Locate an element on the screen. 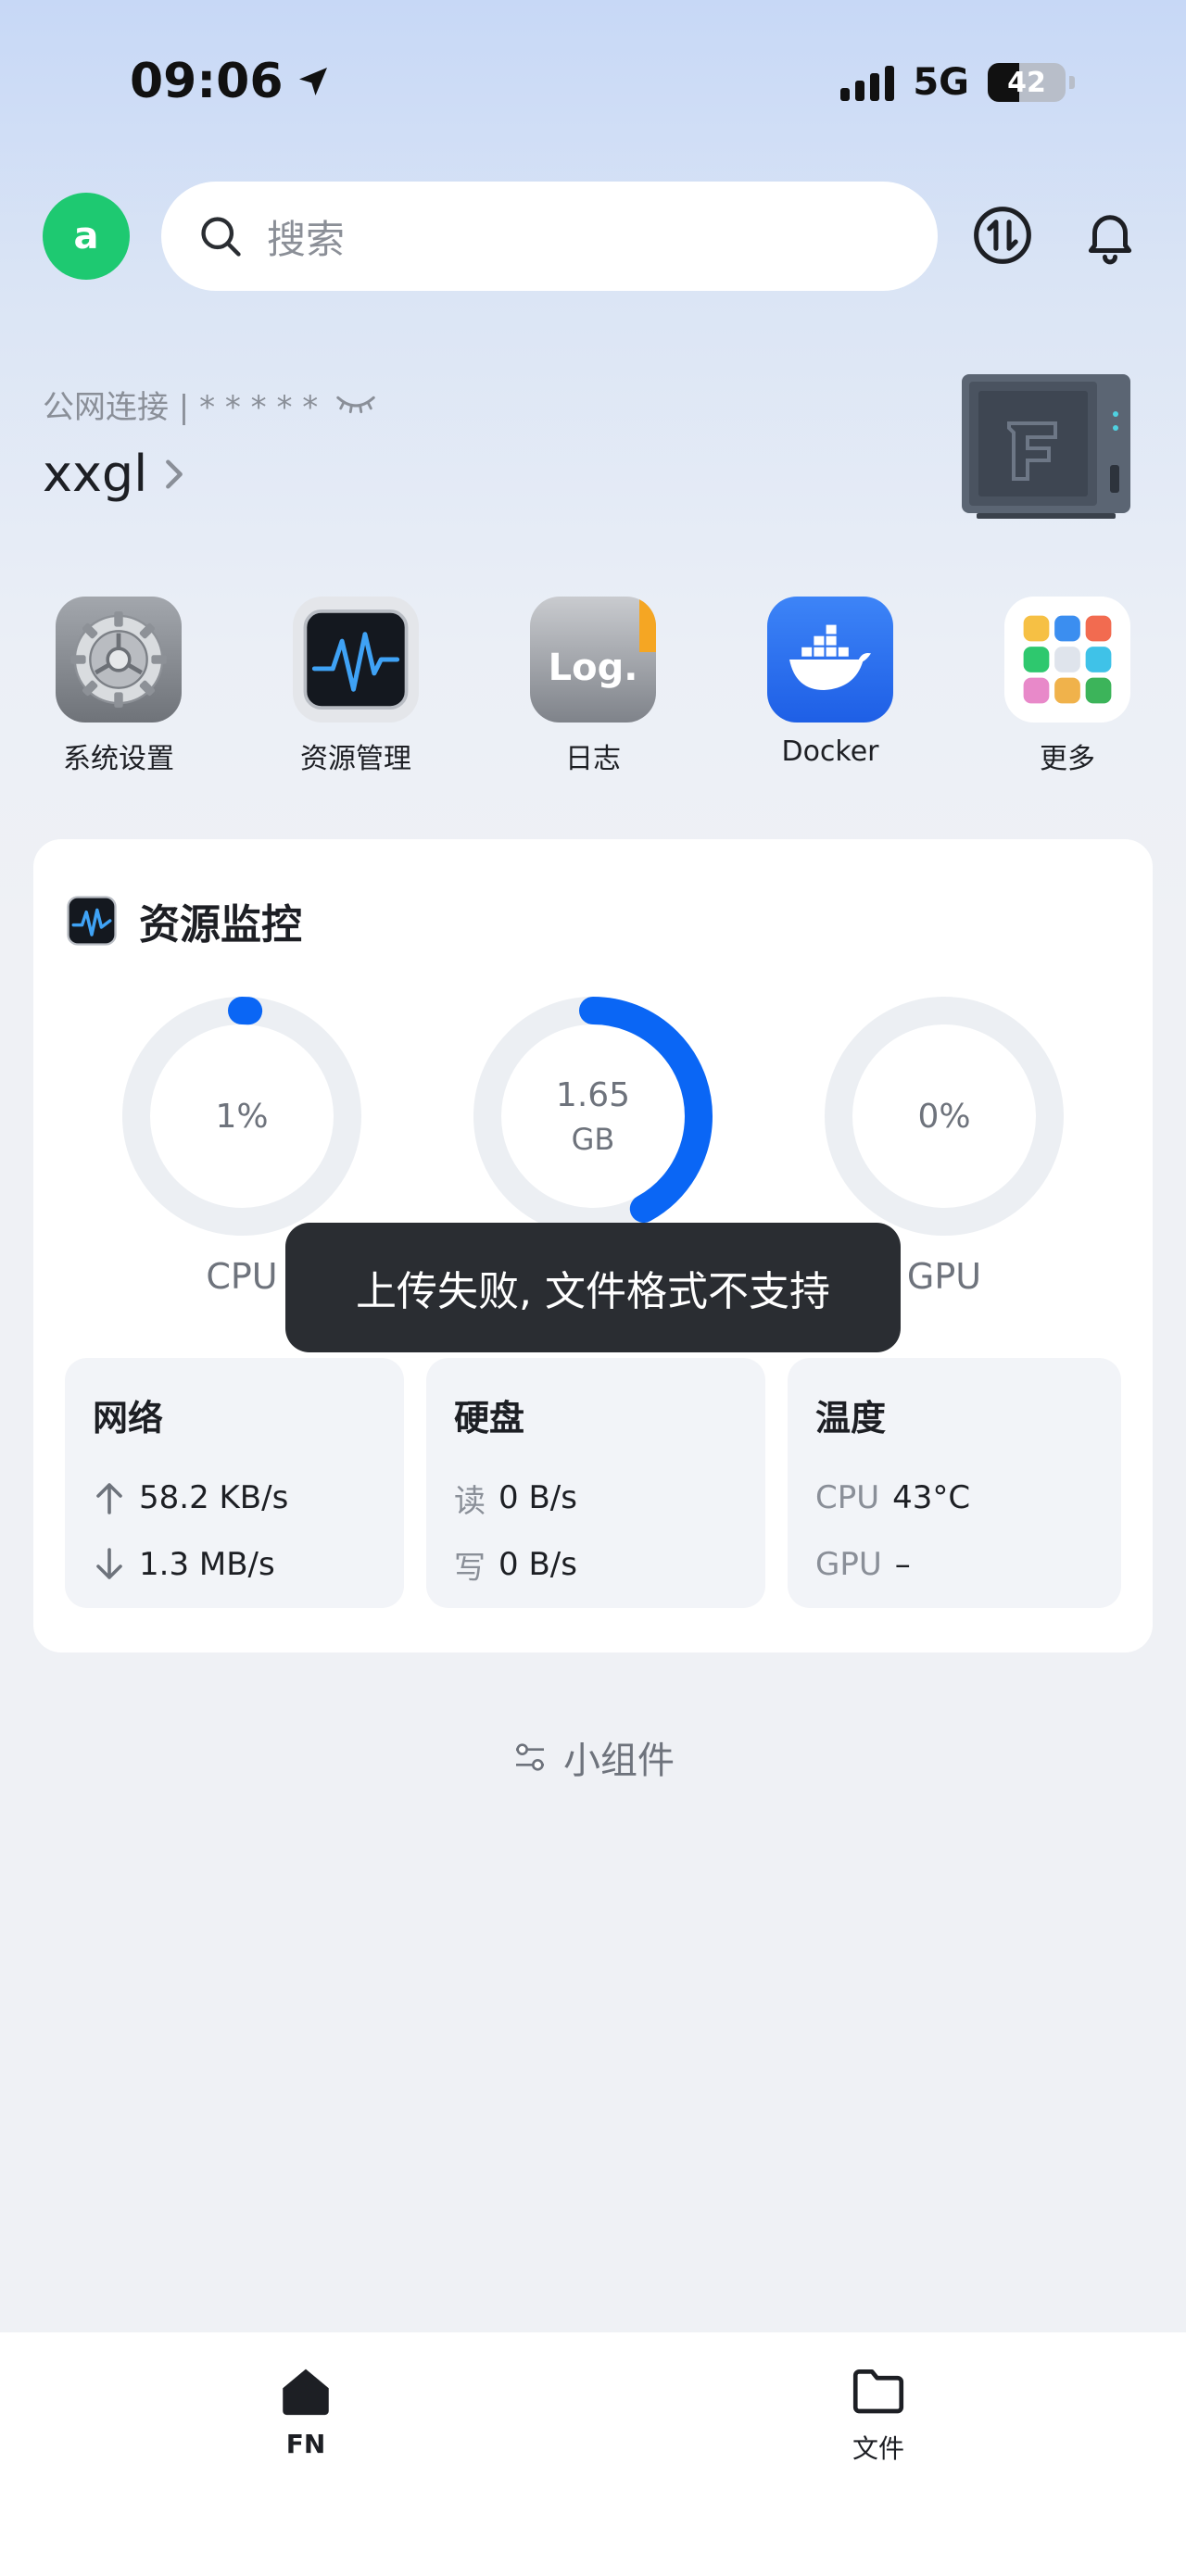 Image resolution: width=1186 pixels, height=2576 pixels. download-speed: 1.3 MB/s is located at coordinates (207, 1564).